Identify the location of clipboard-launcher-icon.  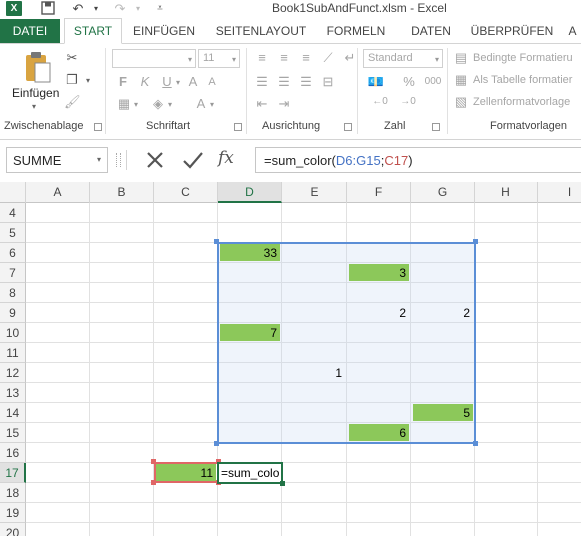
(98, 127).